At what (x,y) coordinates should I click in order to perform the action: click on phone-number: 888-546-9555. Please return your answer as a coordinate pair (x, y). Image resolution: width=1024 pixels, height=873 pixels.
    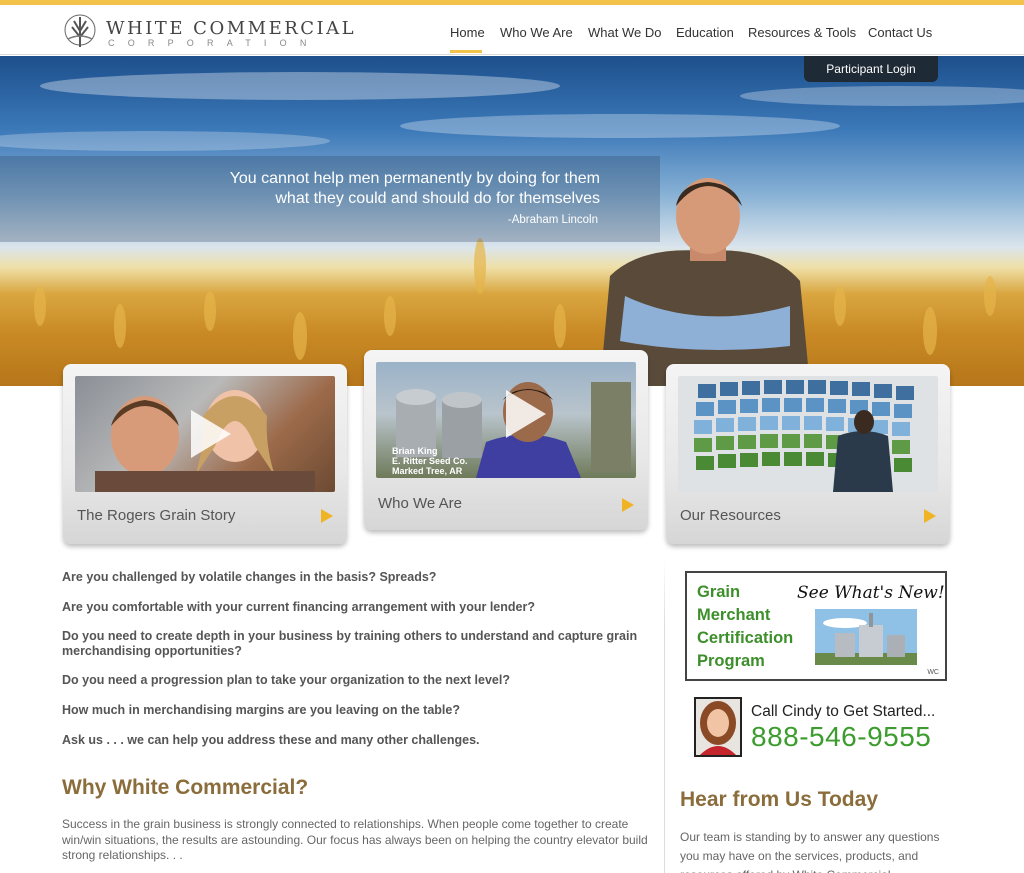
    Looking at the image, I should click on (841, 737).